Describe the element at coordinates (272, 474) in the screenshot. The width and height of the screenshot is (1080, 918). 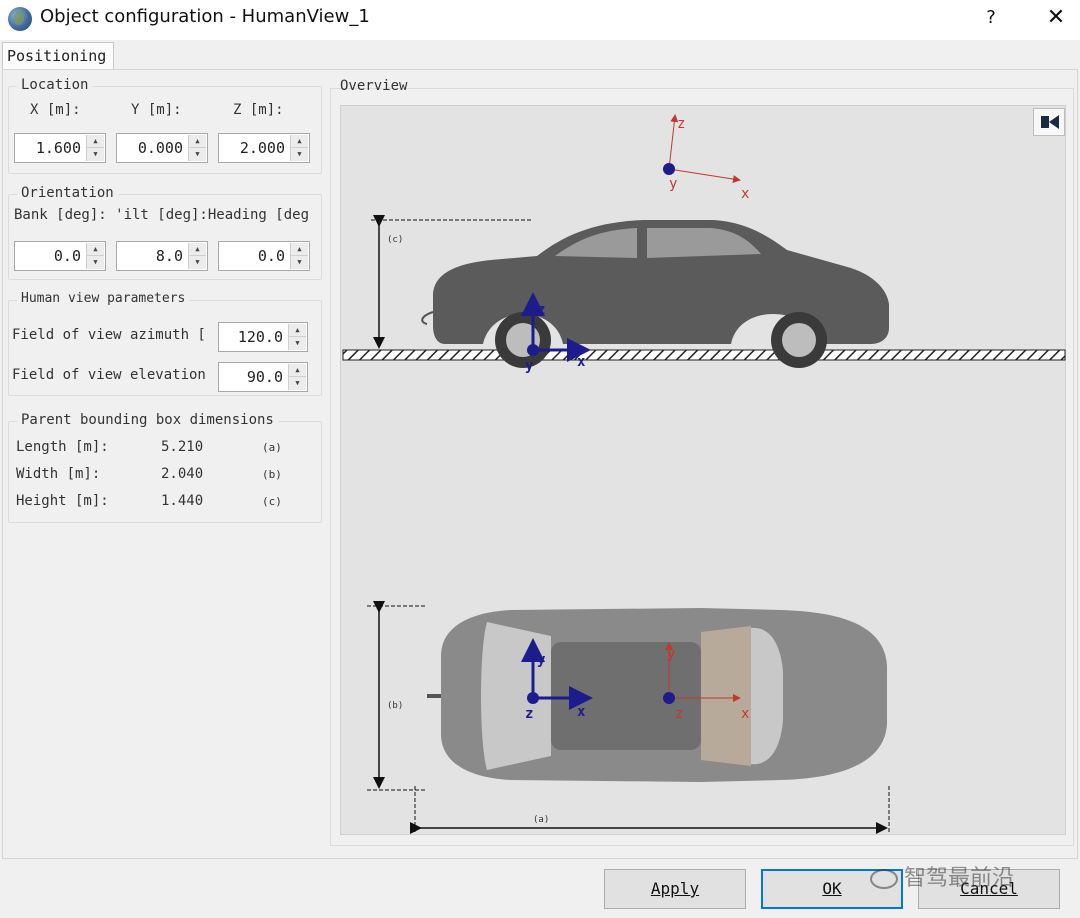
I see `width-tag: (b)` at that location.